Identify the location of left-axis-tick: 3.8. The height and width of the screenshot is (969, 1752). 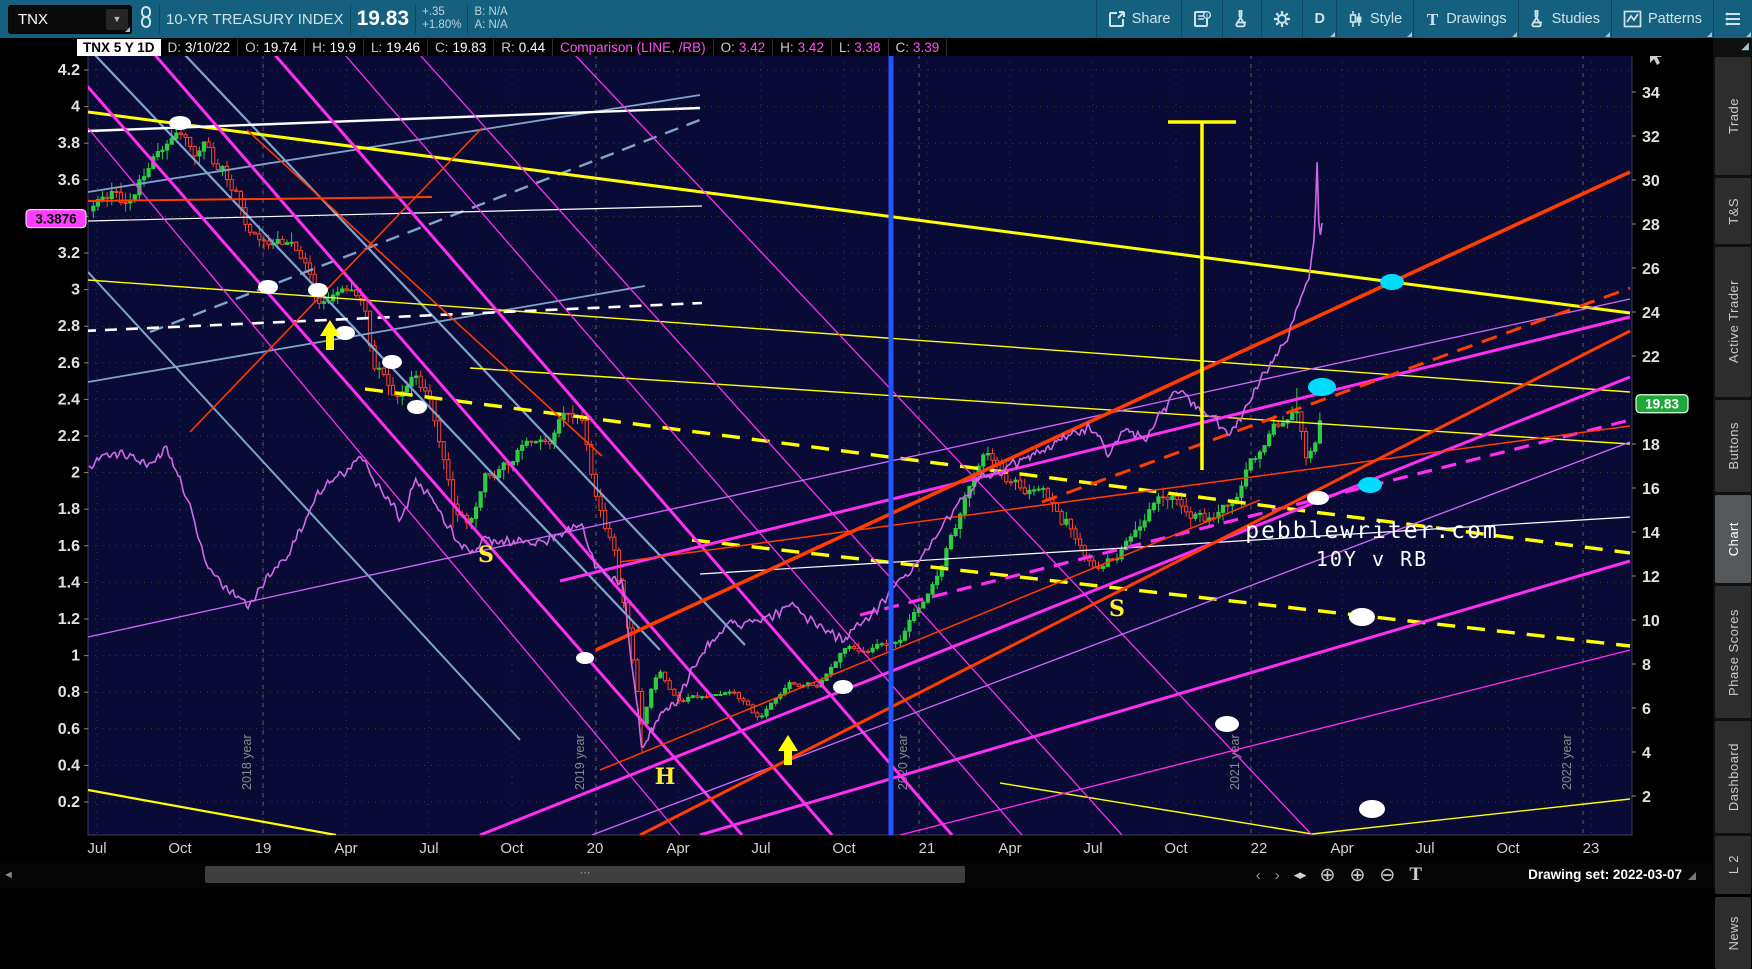
(69, 143).